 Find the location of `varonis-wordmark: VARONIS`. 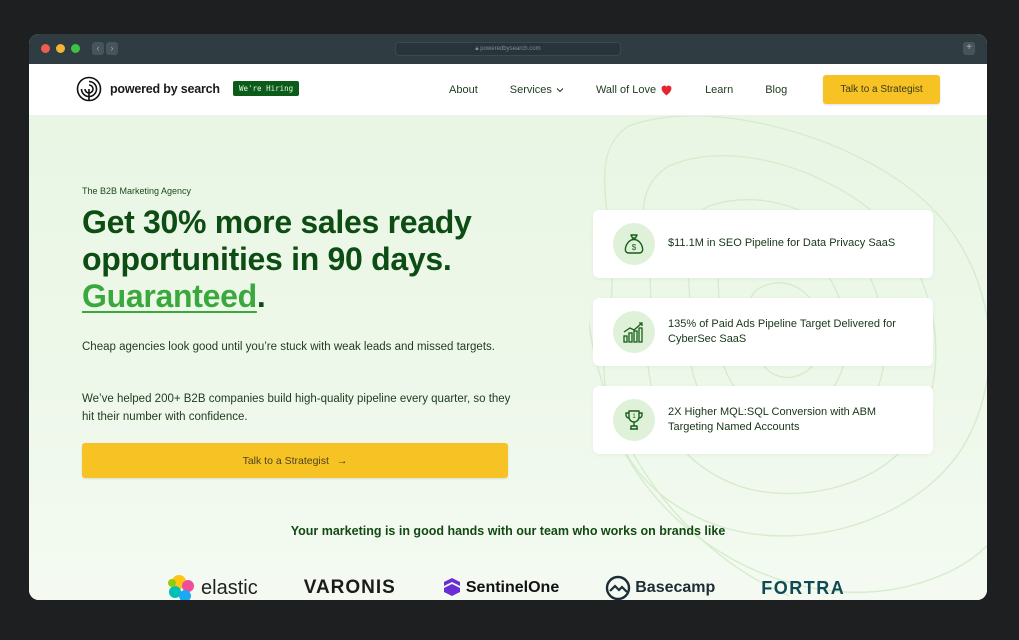

varonis-wordmark: VARONIS is located at coordinates (349, 587).